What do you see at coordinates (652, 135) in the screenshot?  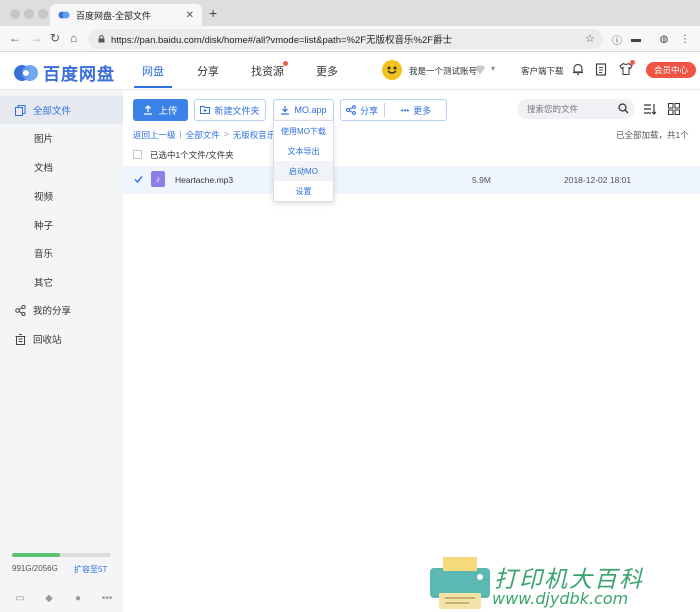 I see `loaded-status: 已全部加载，共1个` at bounding box center [652, 135].